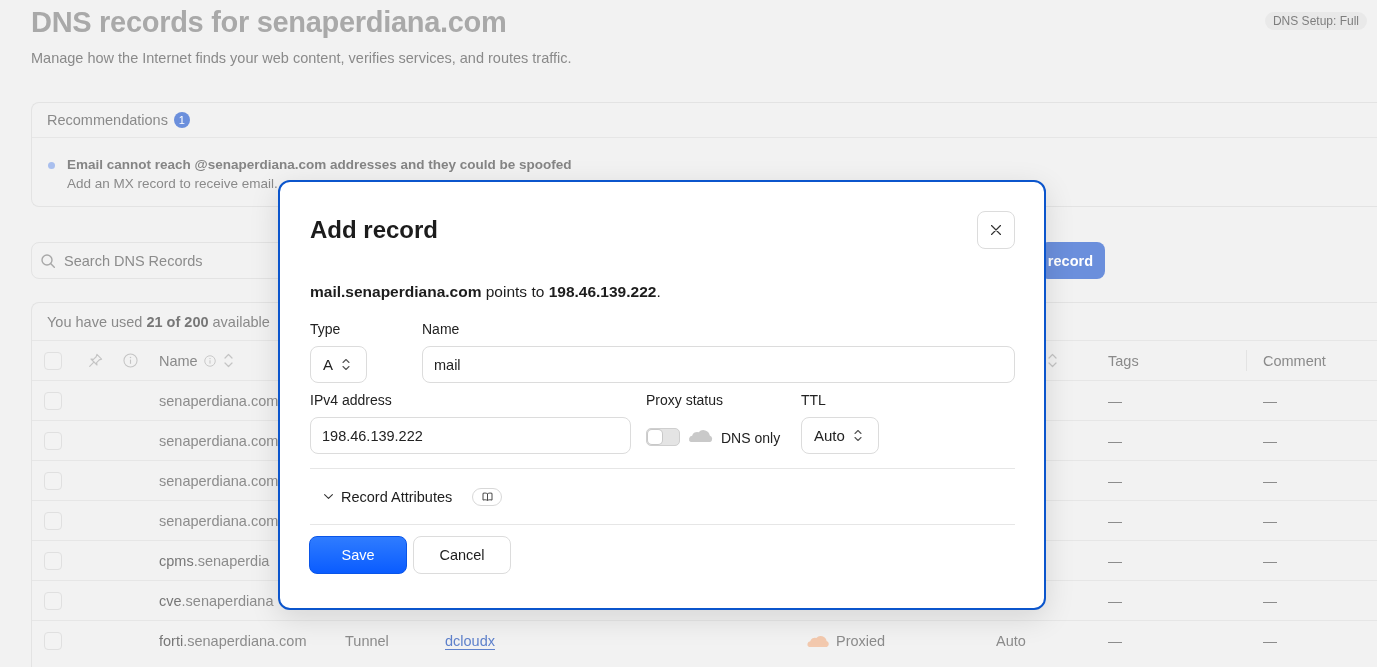  I want to click on search-icon, so click(48, 261).